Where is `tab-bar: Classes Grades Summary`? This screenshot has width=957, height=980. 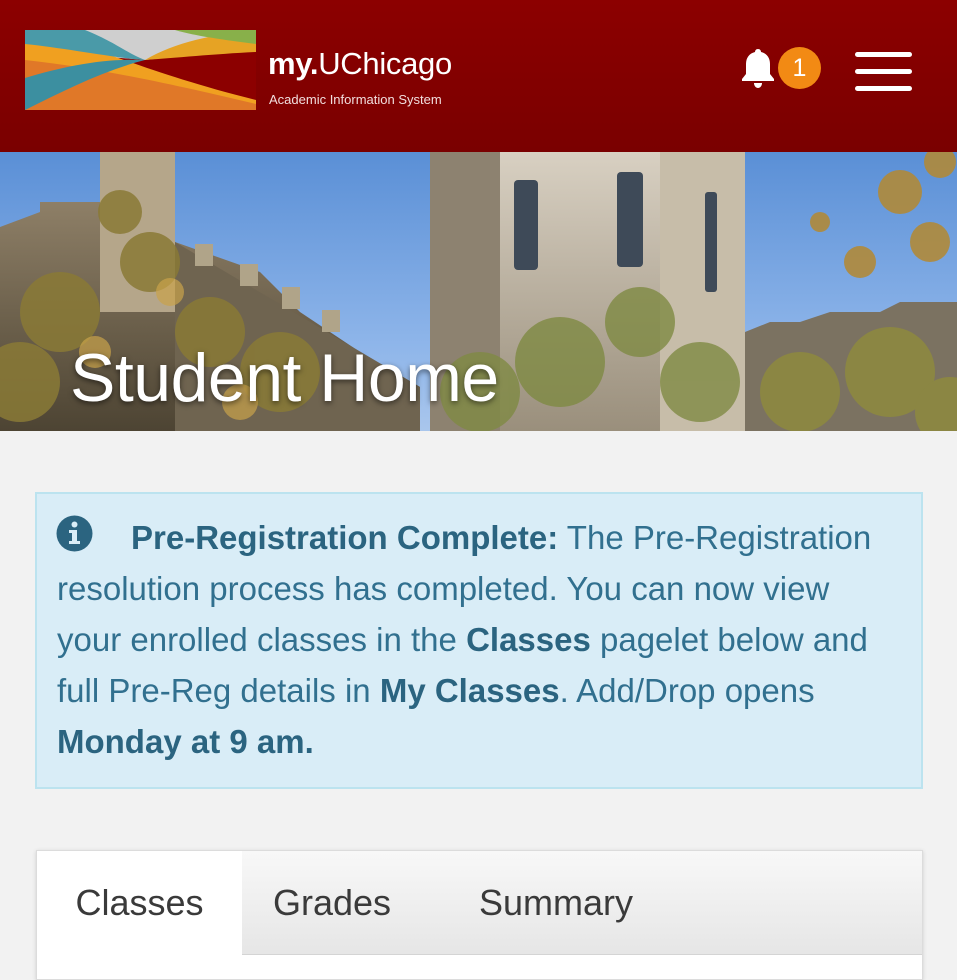
tab-bar: Classes Grades Summary is located at coordinates (479, 903).